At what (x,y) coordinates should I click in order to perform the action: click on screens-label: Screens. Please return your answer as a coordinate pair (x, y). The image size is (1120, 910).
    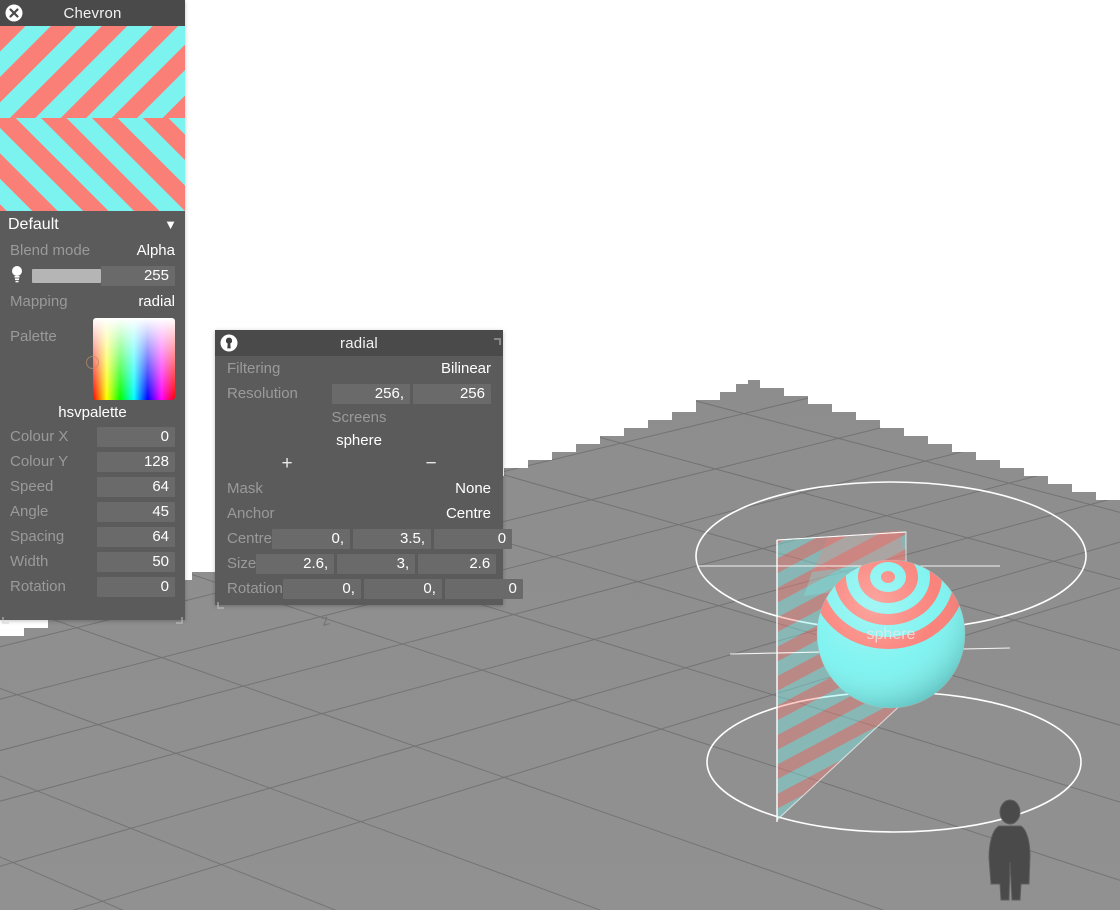
    Looking at the image, I should click on (359, 417).